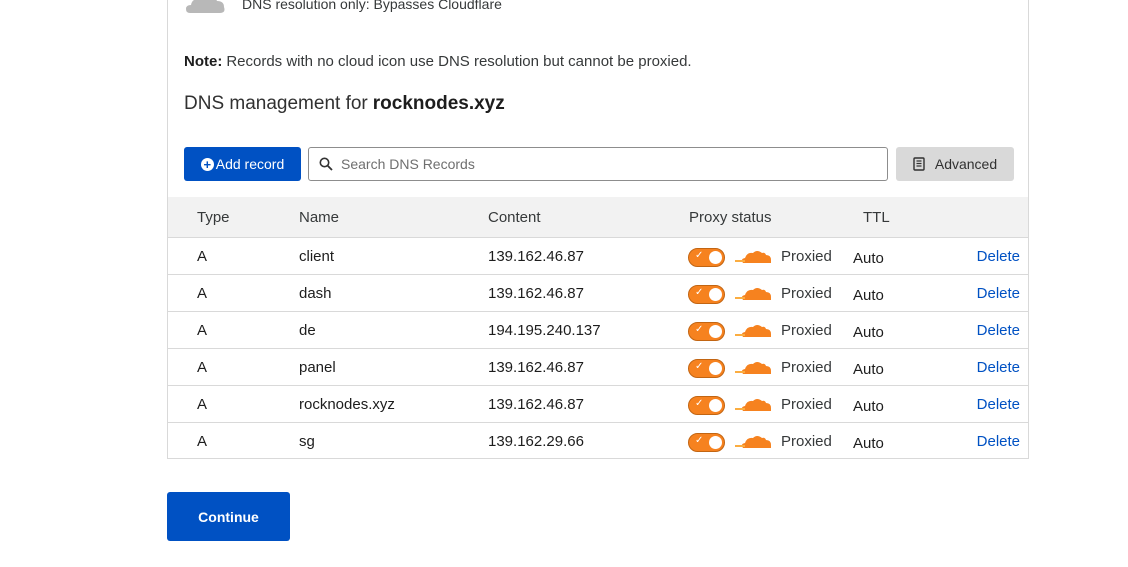 The image size is (1128, 567). What do you see at coordinates (307, 441) in the screenshot?
I see `record-name: sg` at bounding box center [307, 441].